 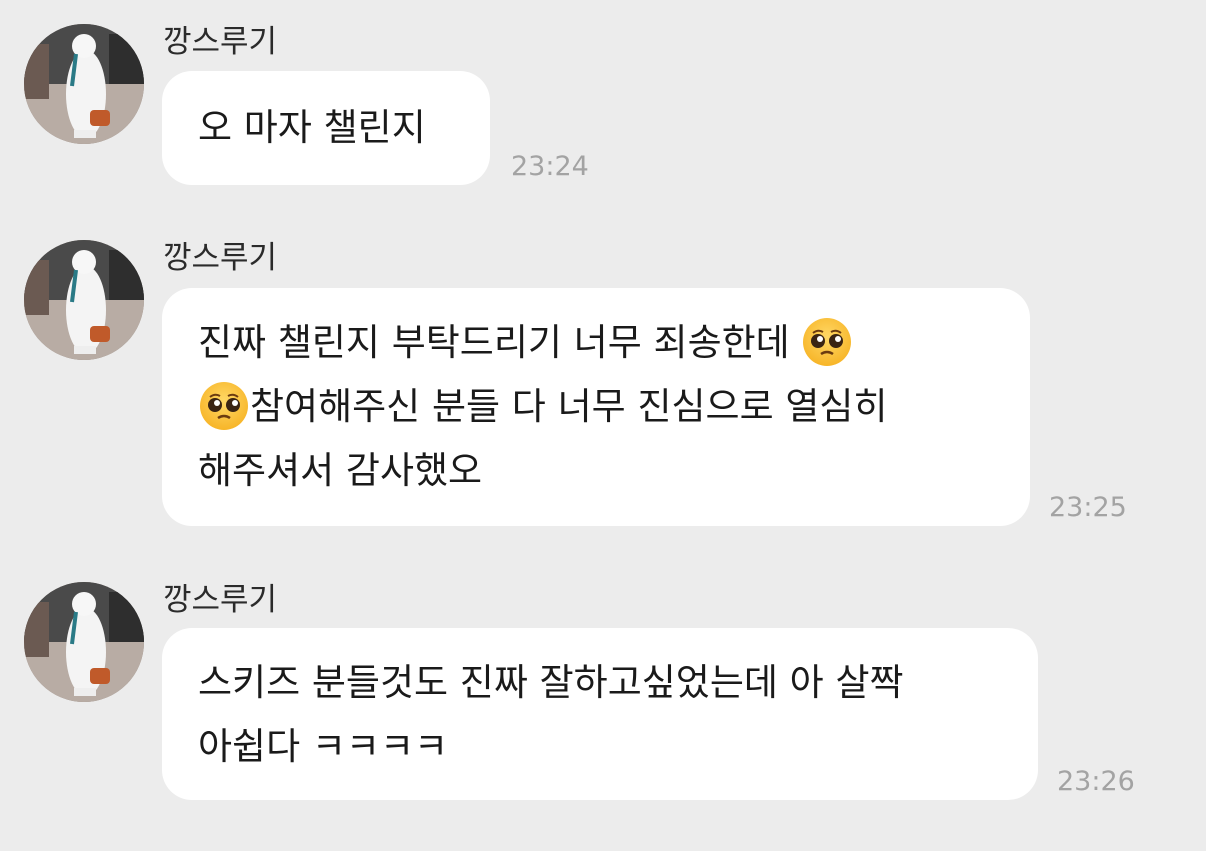 What do you see at coordinates (1096, 781) in the screenshot?
I see `timestamp: 23:26` at bounding box center [1096, 781].